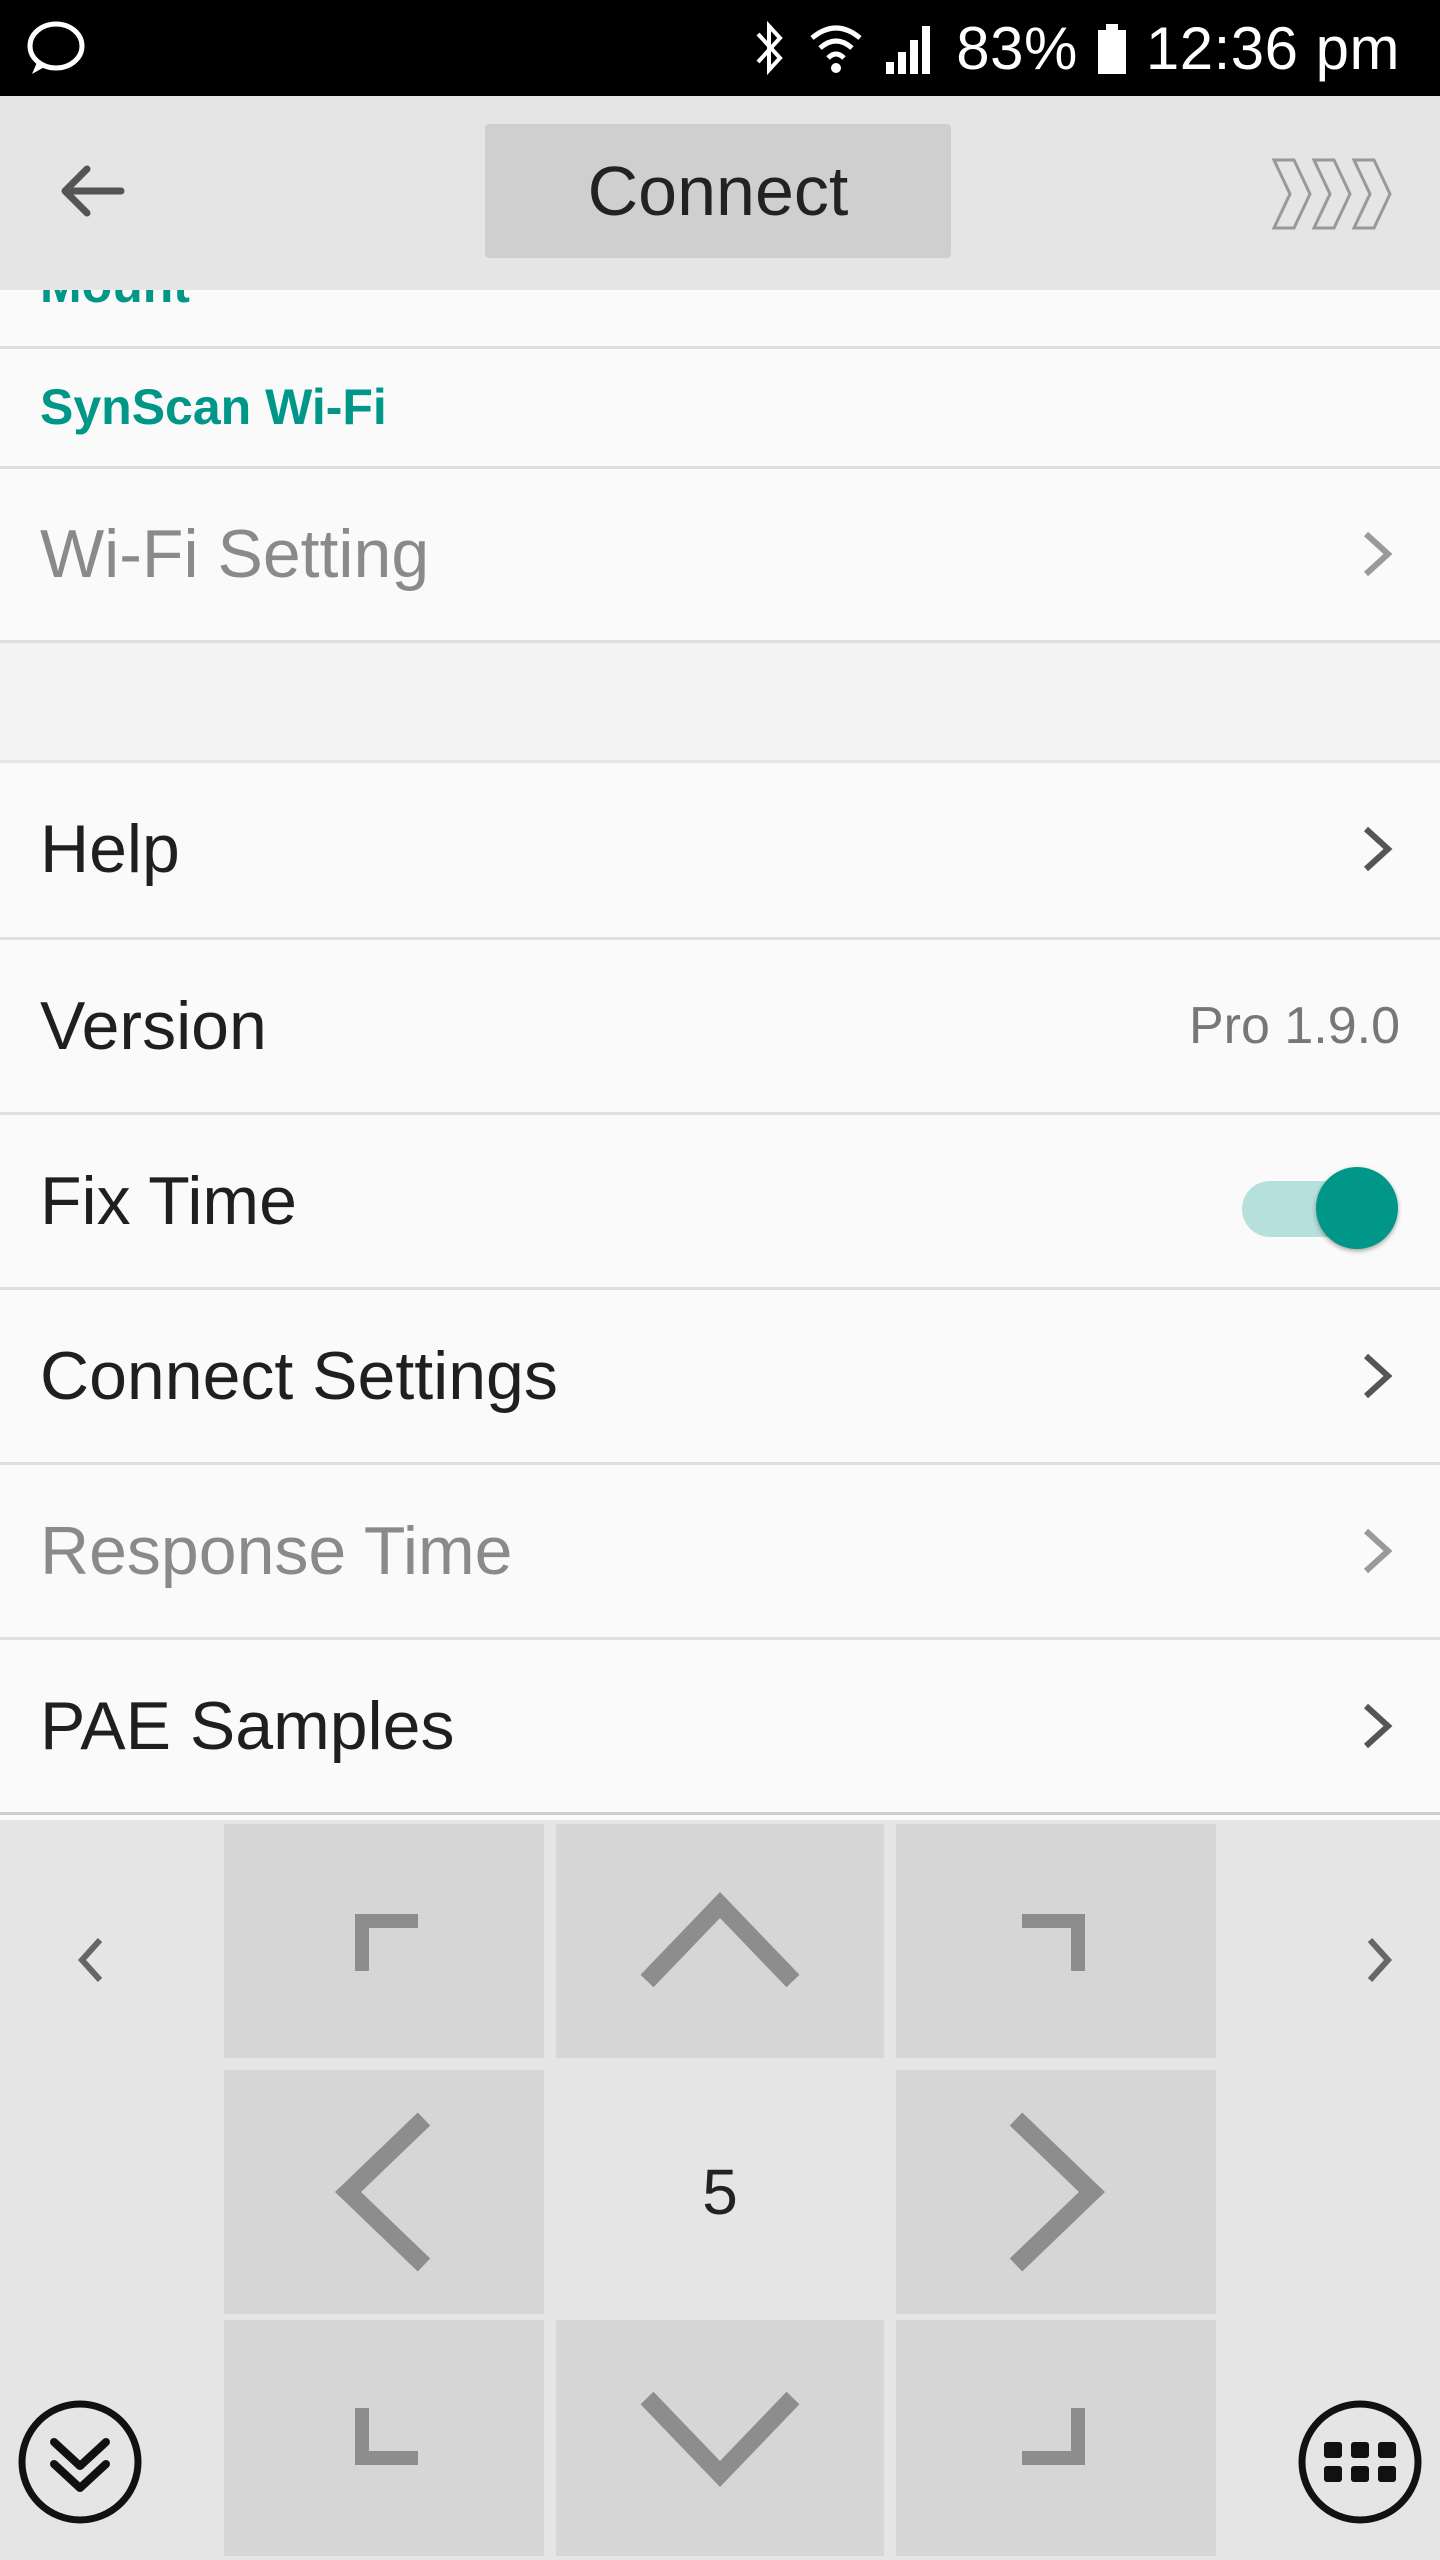 This screenshot has height=2560, width=1440. I want to click on version-row: Version Pro 1.9.0, so click(720, 1026).